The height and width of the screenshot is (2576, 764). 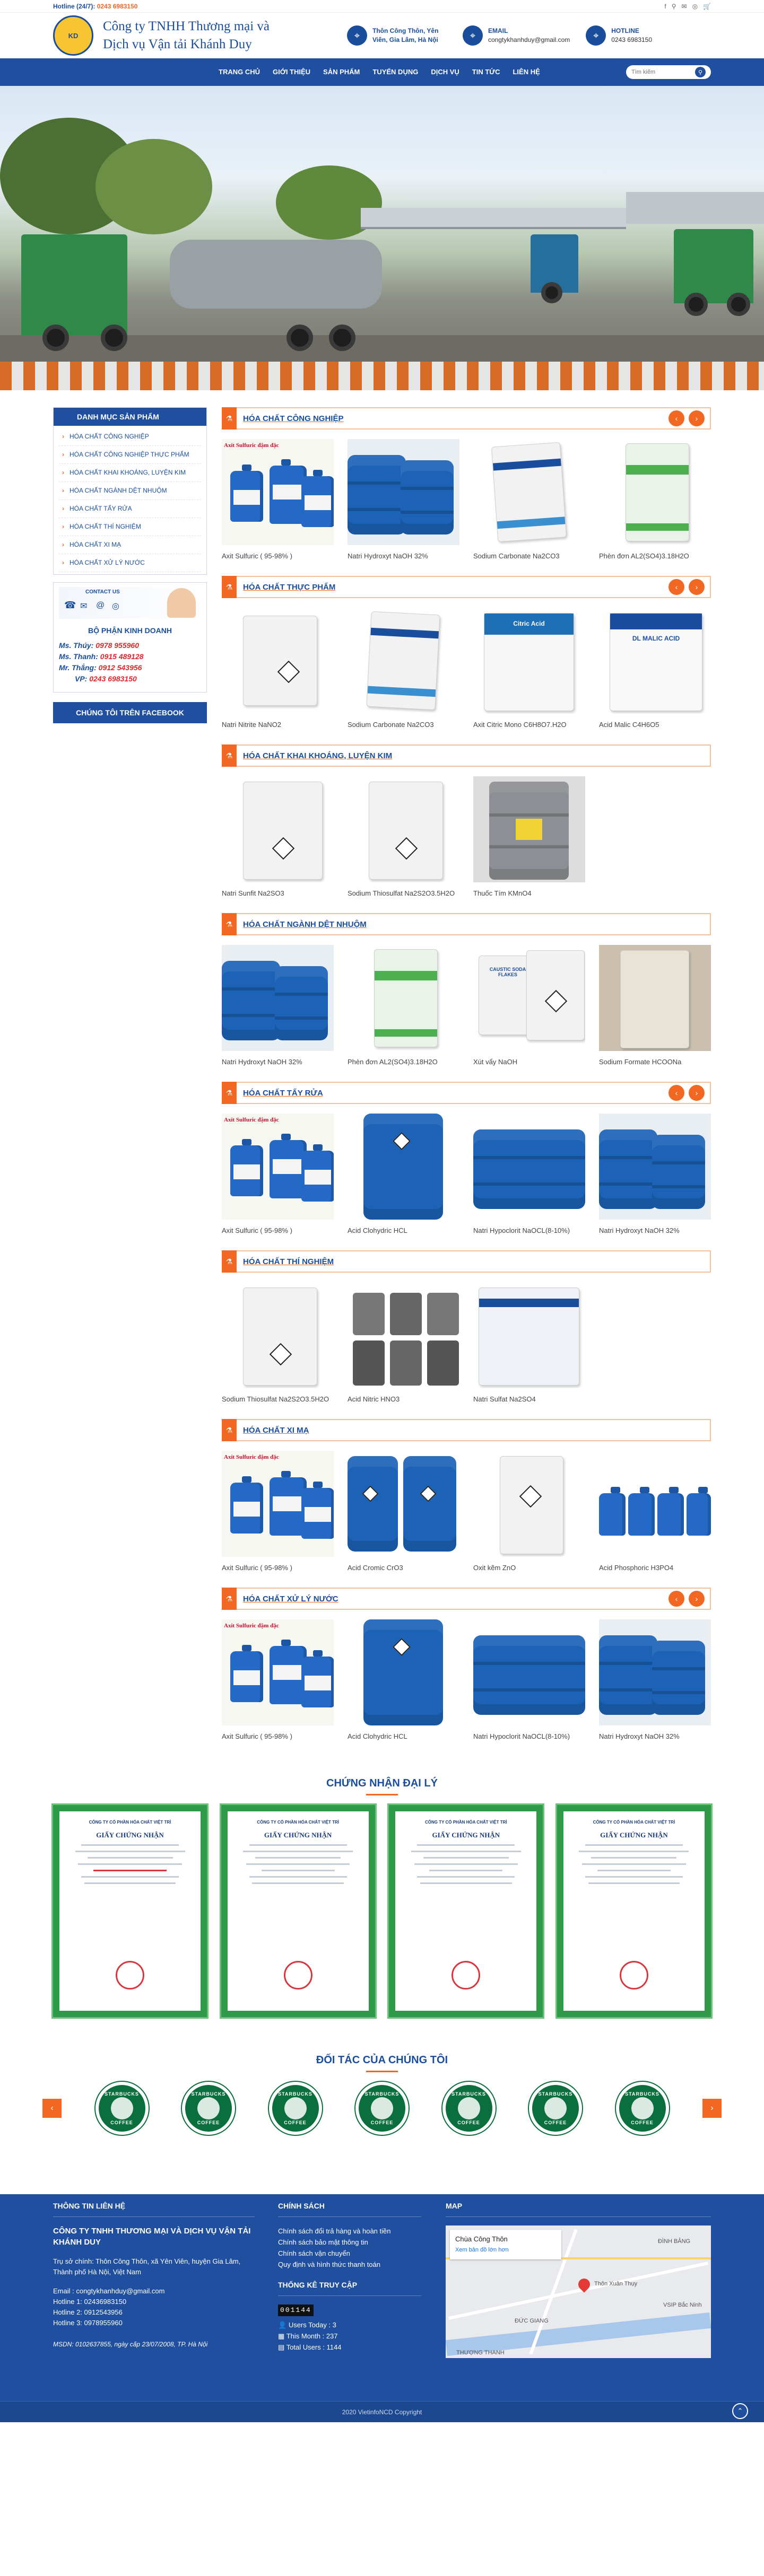 I want to click on product-card: Acid Clohydric HCL, so click(x=403, y=1680).